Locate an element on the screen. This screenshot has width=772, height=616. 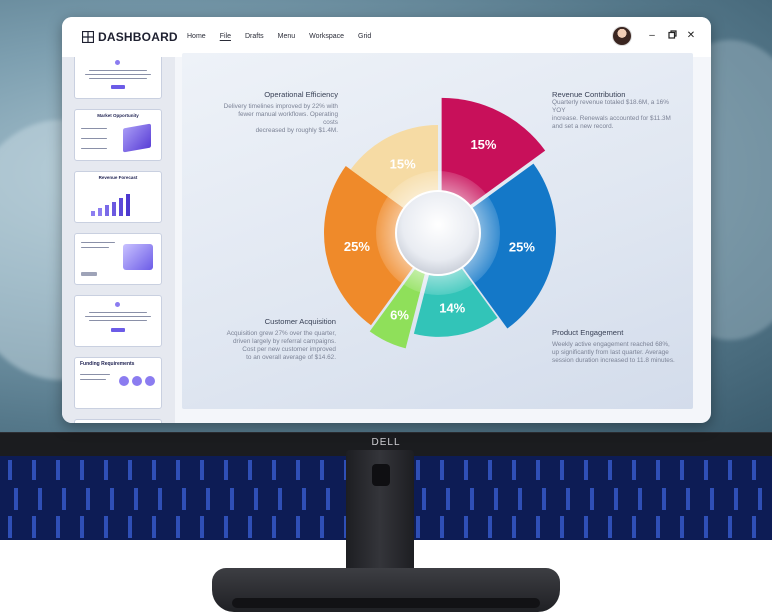
close-icon: ✕ is located at coordinates (691, 35).